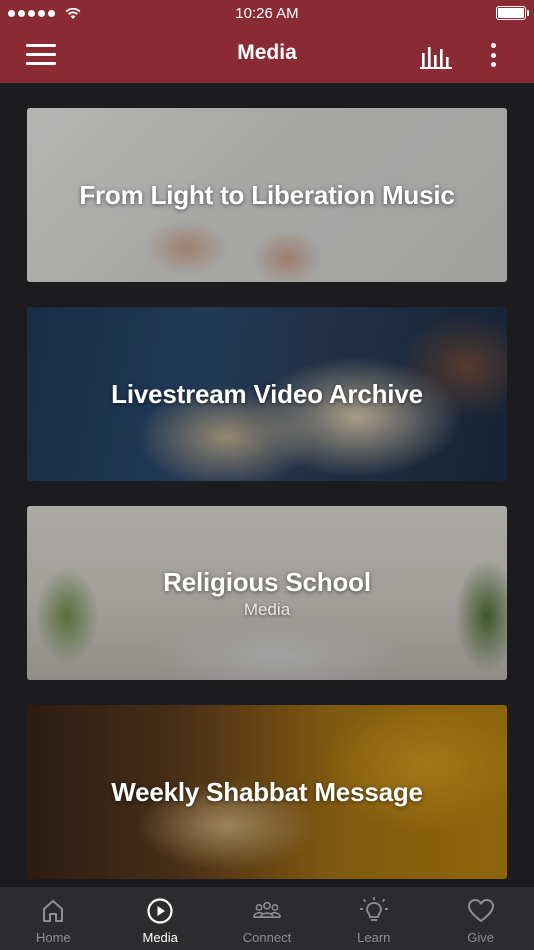 This screenshot has width=534, height=950. What do you see at coordinates (480, 937) in the screenshot?
I see `tab-label: Give` at bounding box center [480, 937].